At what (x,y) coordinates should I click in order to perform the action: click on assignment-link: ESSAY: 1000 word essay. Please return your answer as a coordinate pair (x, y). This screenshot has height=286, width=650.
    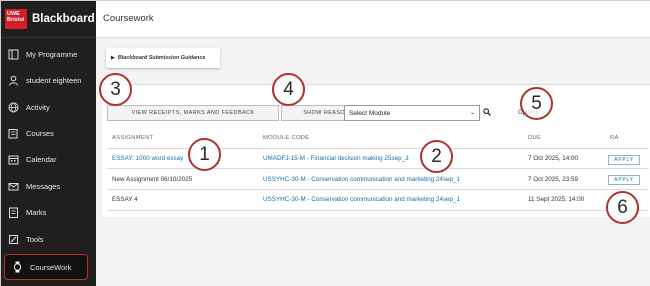
    Looking at the image, I should click on (147, 158).